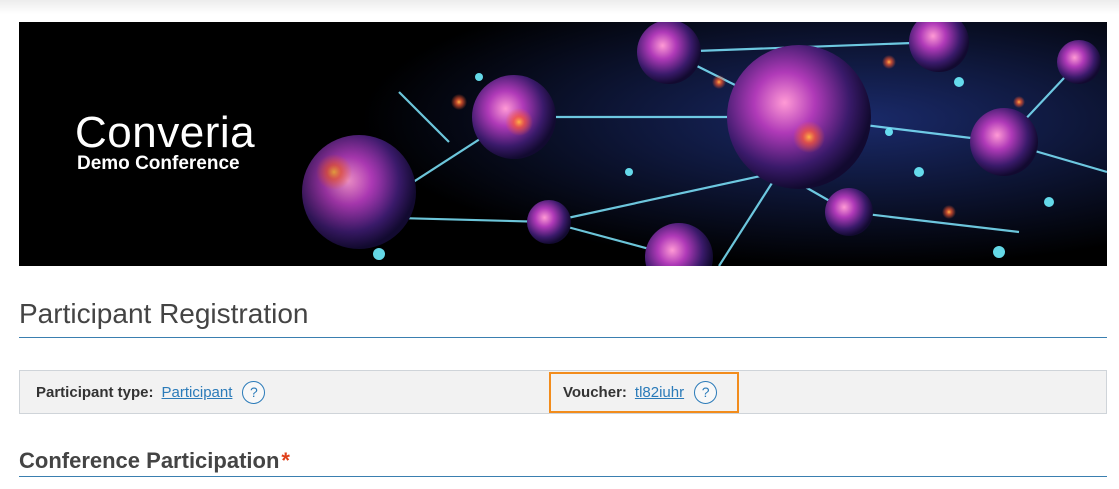 This screenshot has height=489, width=1119. Describe the element at coordinates (149, 460) in the screenshot. I see `section-title-text: Conference Participation` at that location.